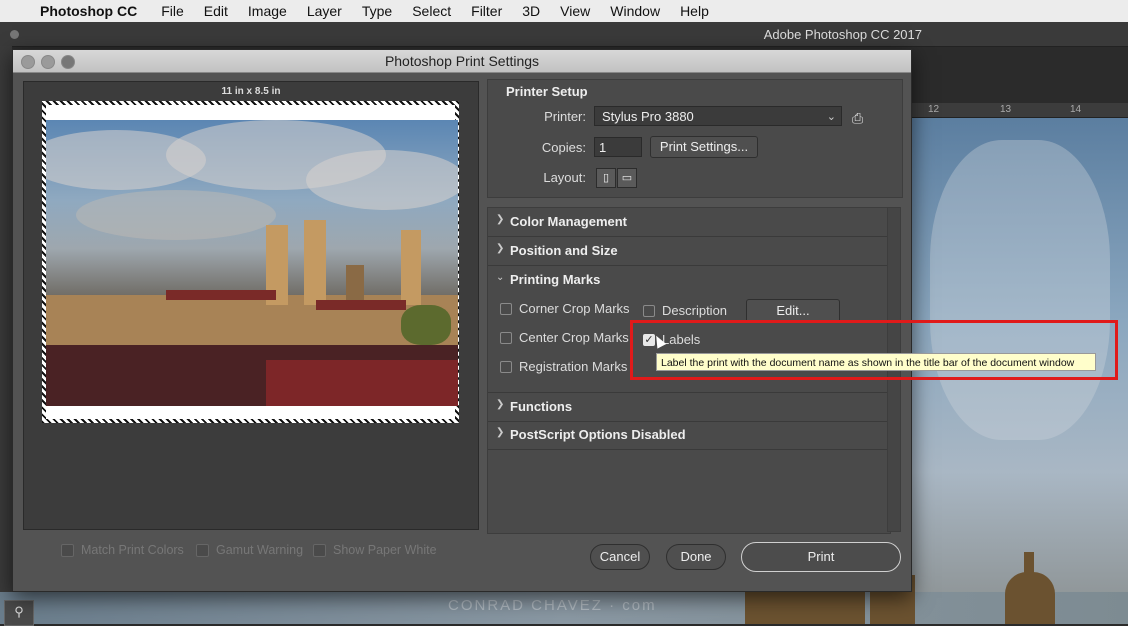 Image resolution: width=1128 pixels, height=626 pixels. I want to click on description-checkbox: Description, so click(685, 310).